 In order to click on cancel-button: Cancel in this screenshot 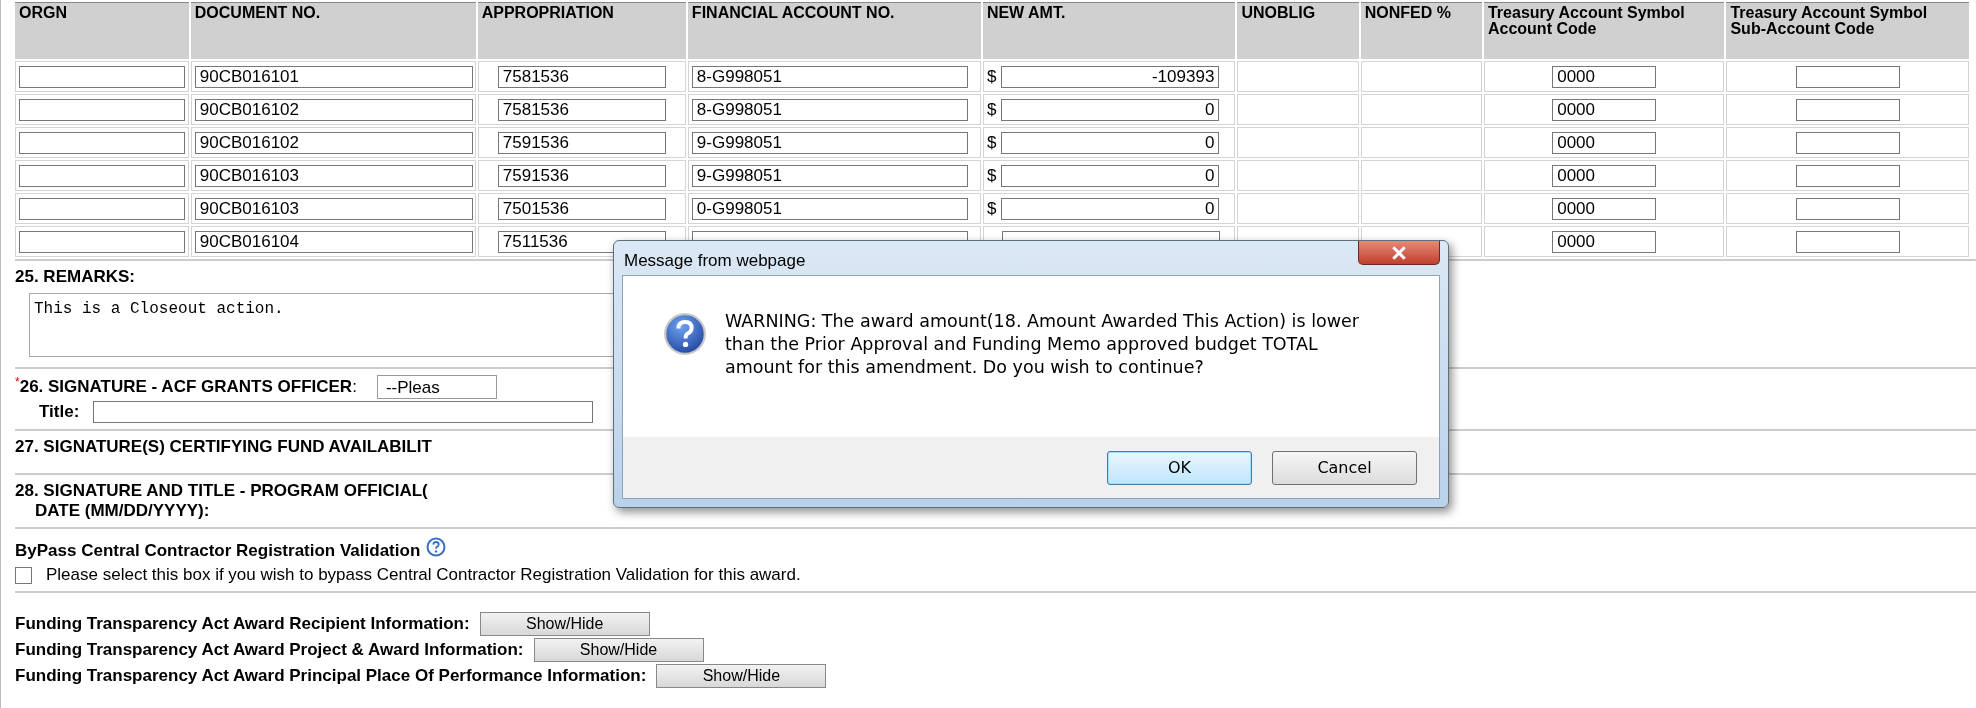, I will do `click(1344, 467)`.